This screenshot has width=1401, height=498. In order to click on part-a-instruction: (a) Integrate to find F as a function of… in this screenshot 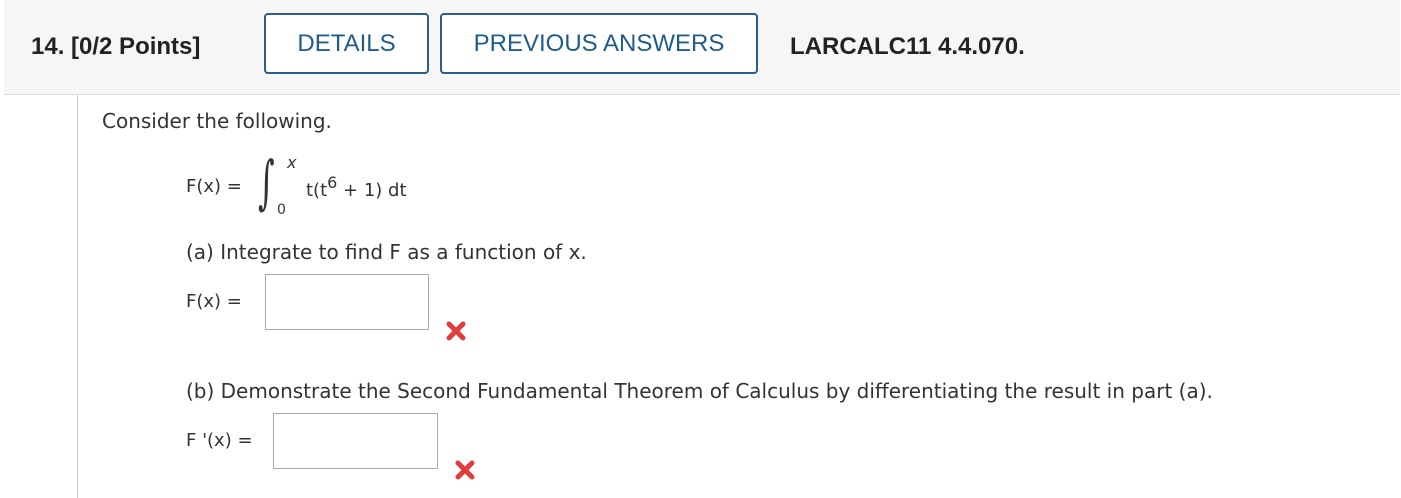, I will do `click(386, 252)`.